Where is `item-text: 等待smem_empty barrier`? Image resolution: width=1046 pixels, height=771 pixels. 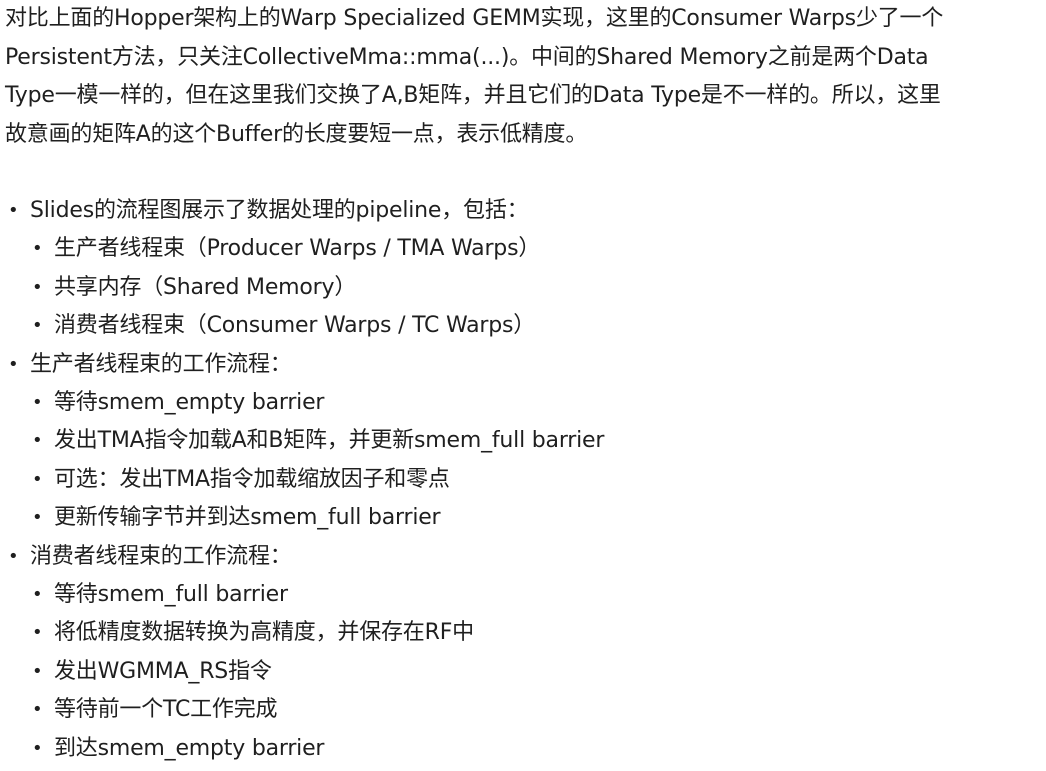 item-text: 等待smem_empty barrier is located at coordinates (189, 403).